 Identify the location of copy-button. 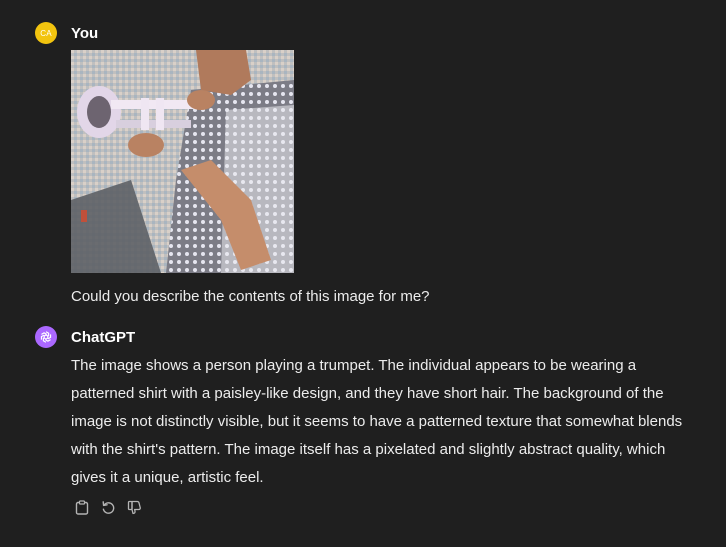
(82, 507).